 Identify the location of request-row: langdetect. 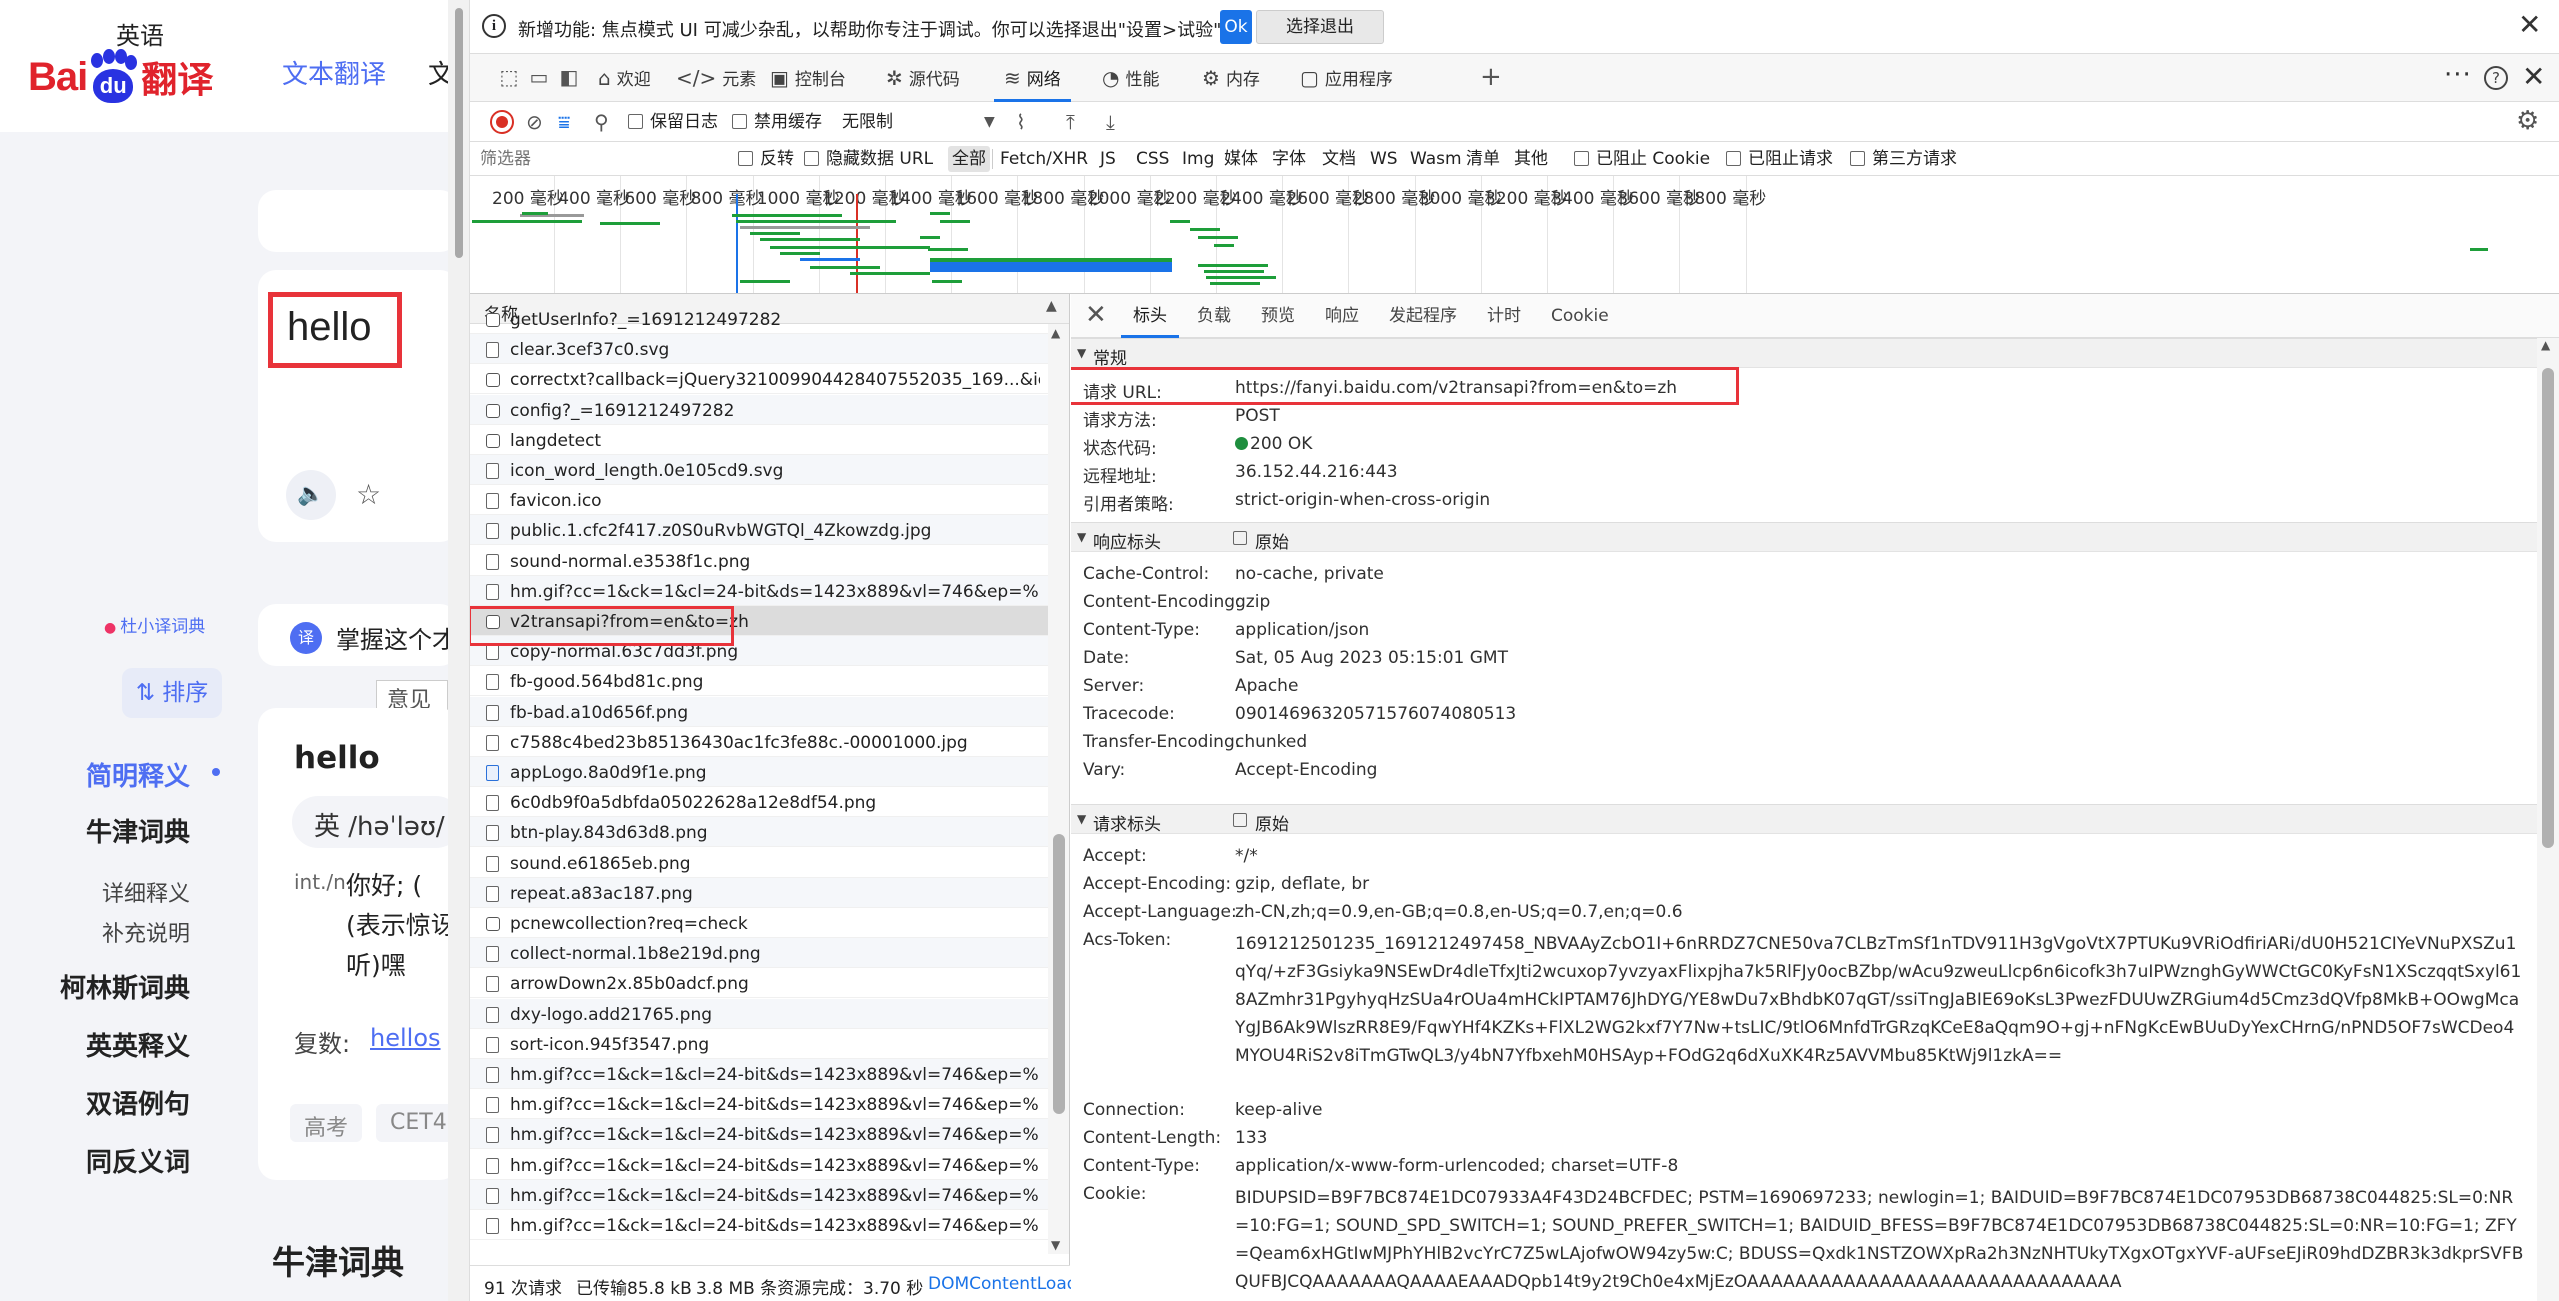
(759, 440).